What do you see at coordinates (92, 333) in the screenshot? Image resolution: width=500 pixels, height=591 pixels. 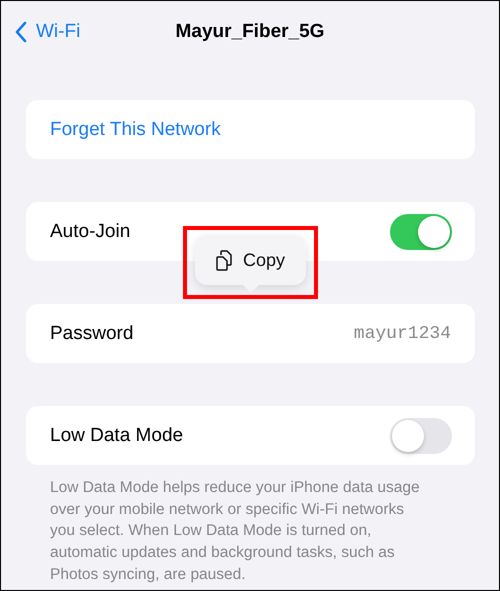 I see `row-label: Password` at bounding box center [92, 333].